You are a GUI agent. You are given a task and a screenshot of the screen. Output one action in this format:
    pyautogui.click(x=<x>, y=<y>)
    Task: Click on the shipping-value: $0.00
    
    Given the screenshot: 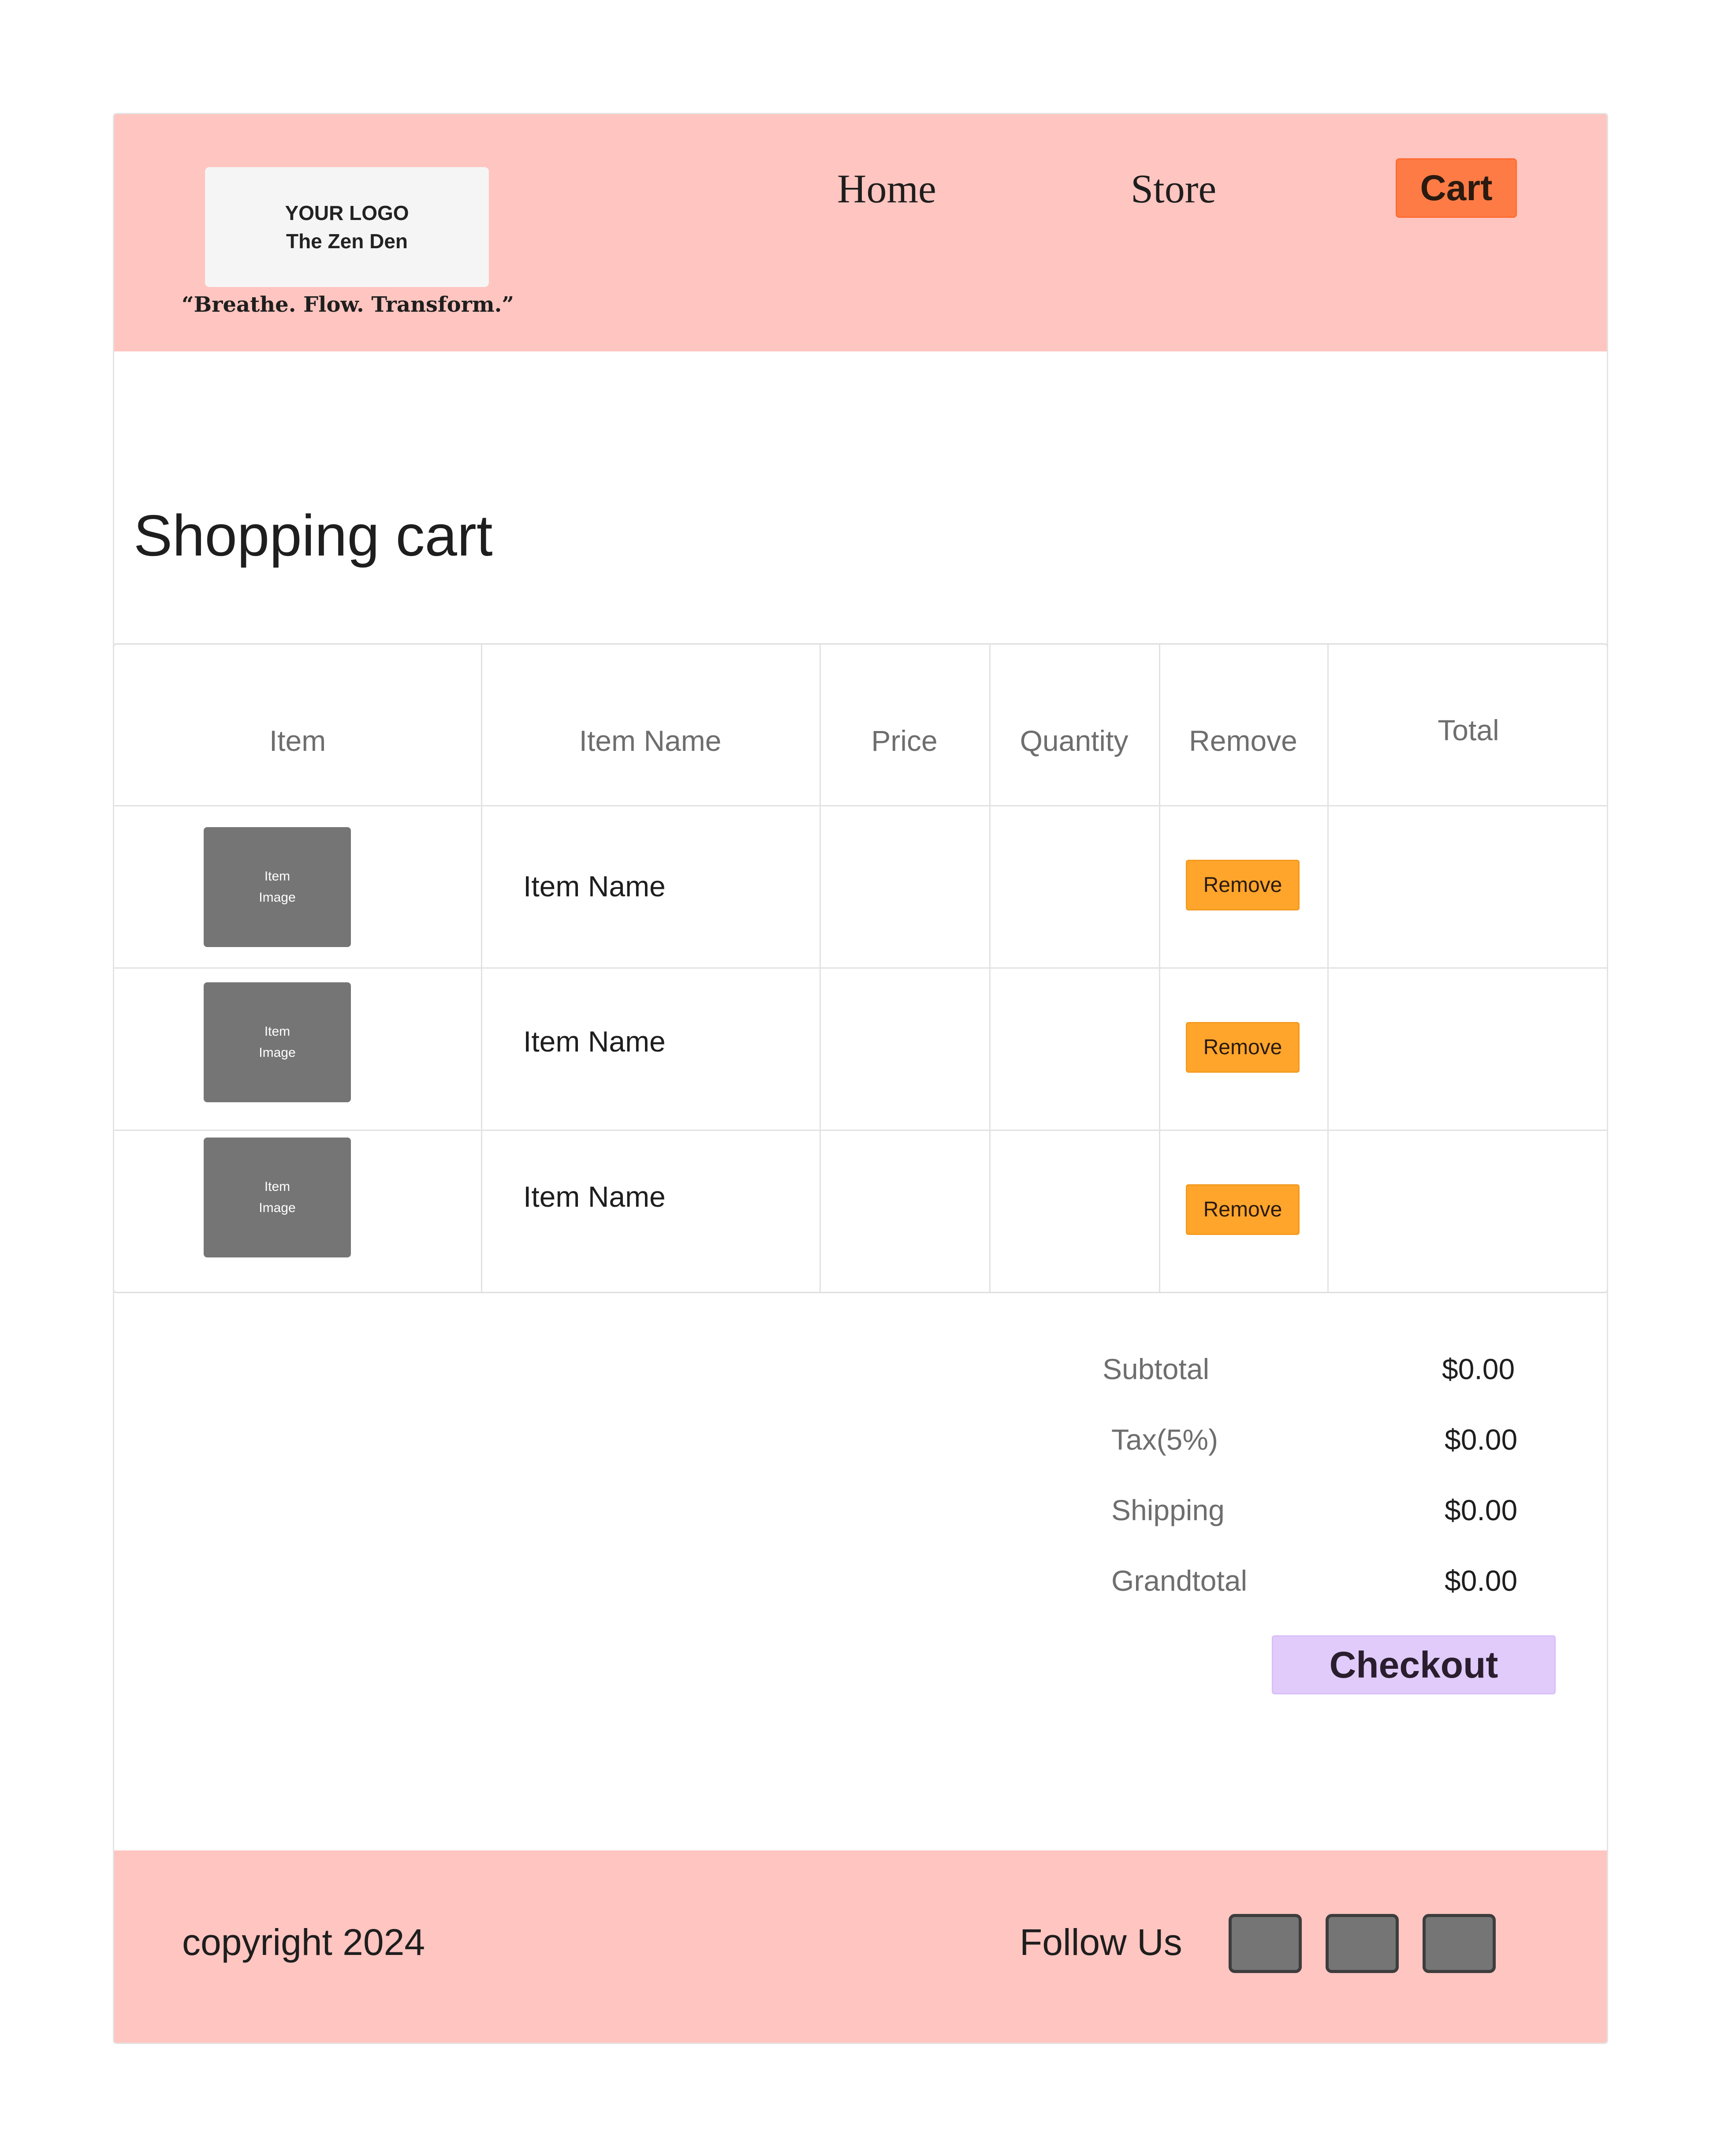 What is the action you would take?
    pyautogui.click(x=1481, y=1510)
    